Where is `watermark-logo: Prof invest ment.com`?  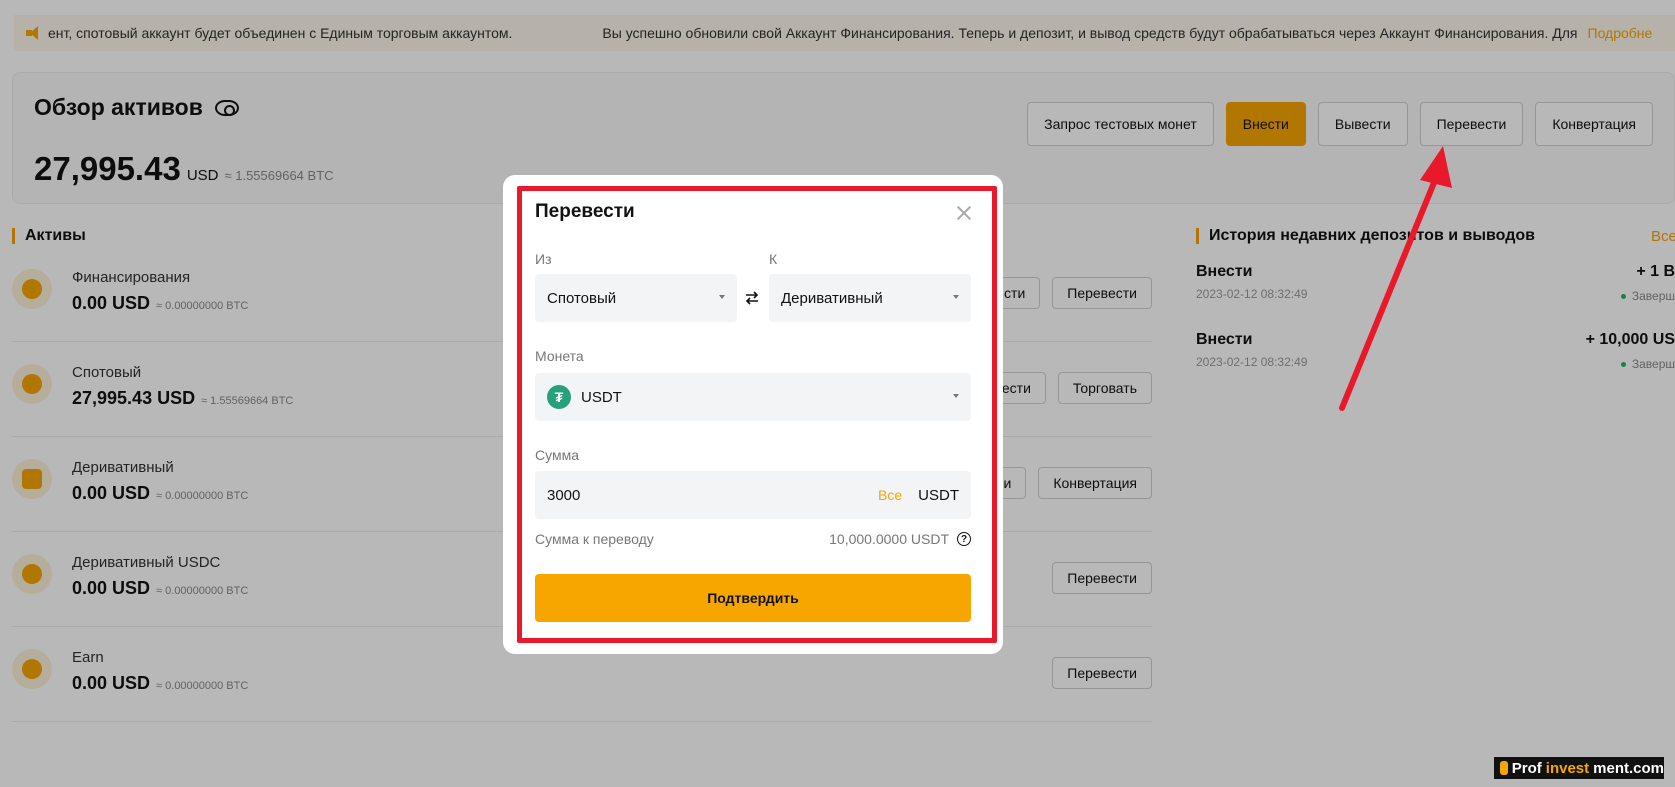 watermark-logo: Prof invest ment.com is located at coordinates (1579, 768).